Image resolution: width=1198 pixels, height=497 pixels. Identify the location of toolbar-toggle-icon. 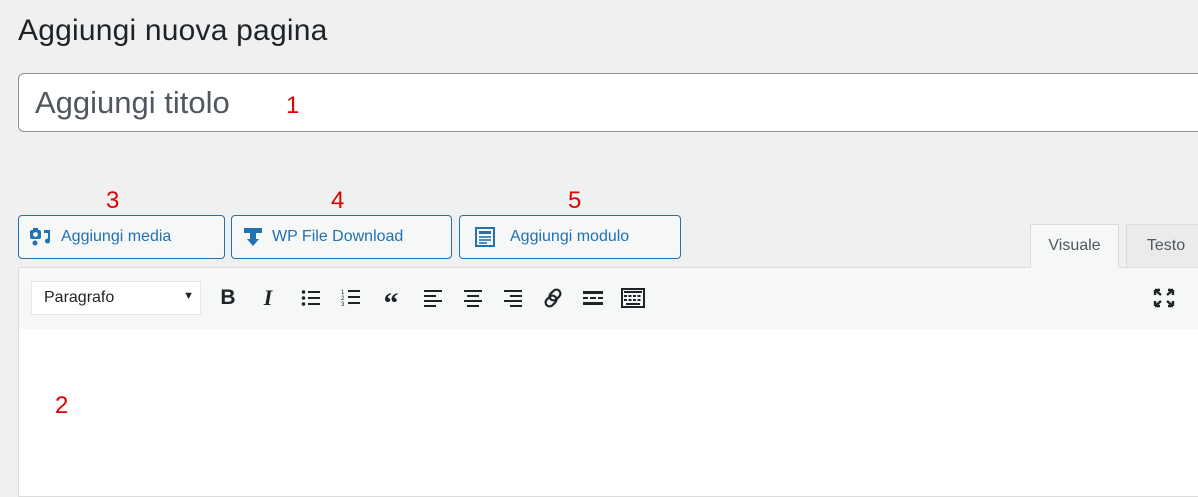
(633, 298).